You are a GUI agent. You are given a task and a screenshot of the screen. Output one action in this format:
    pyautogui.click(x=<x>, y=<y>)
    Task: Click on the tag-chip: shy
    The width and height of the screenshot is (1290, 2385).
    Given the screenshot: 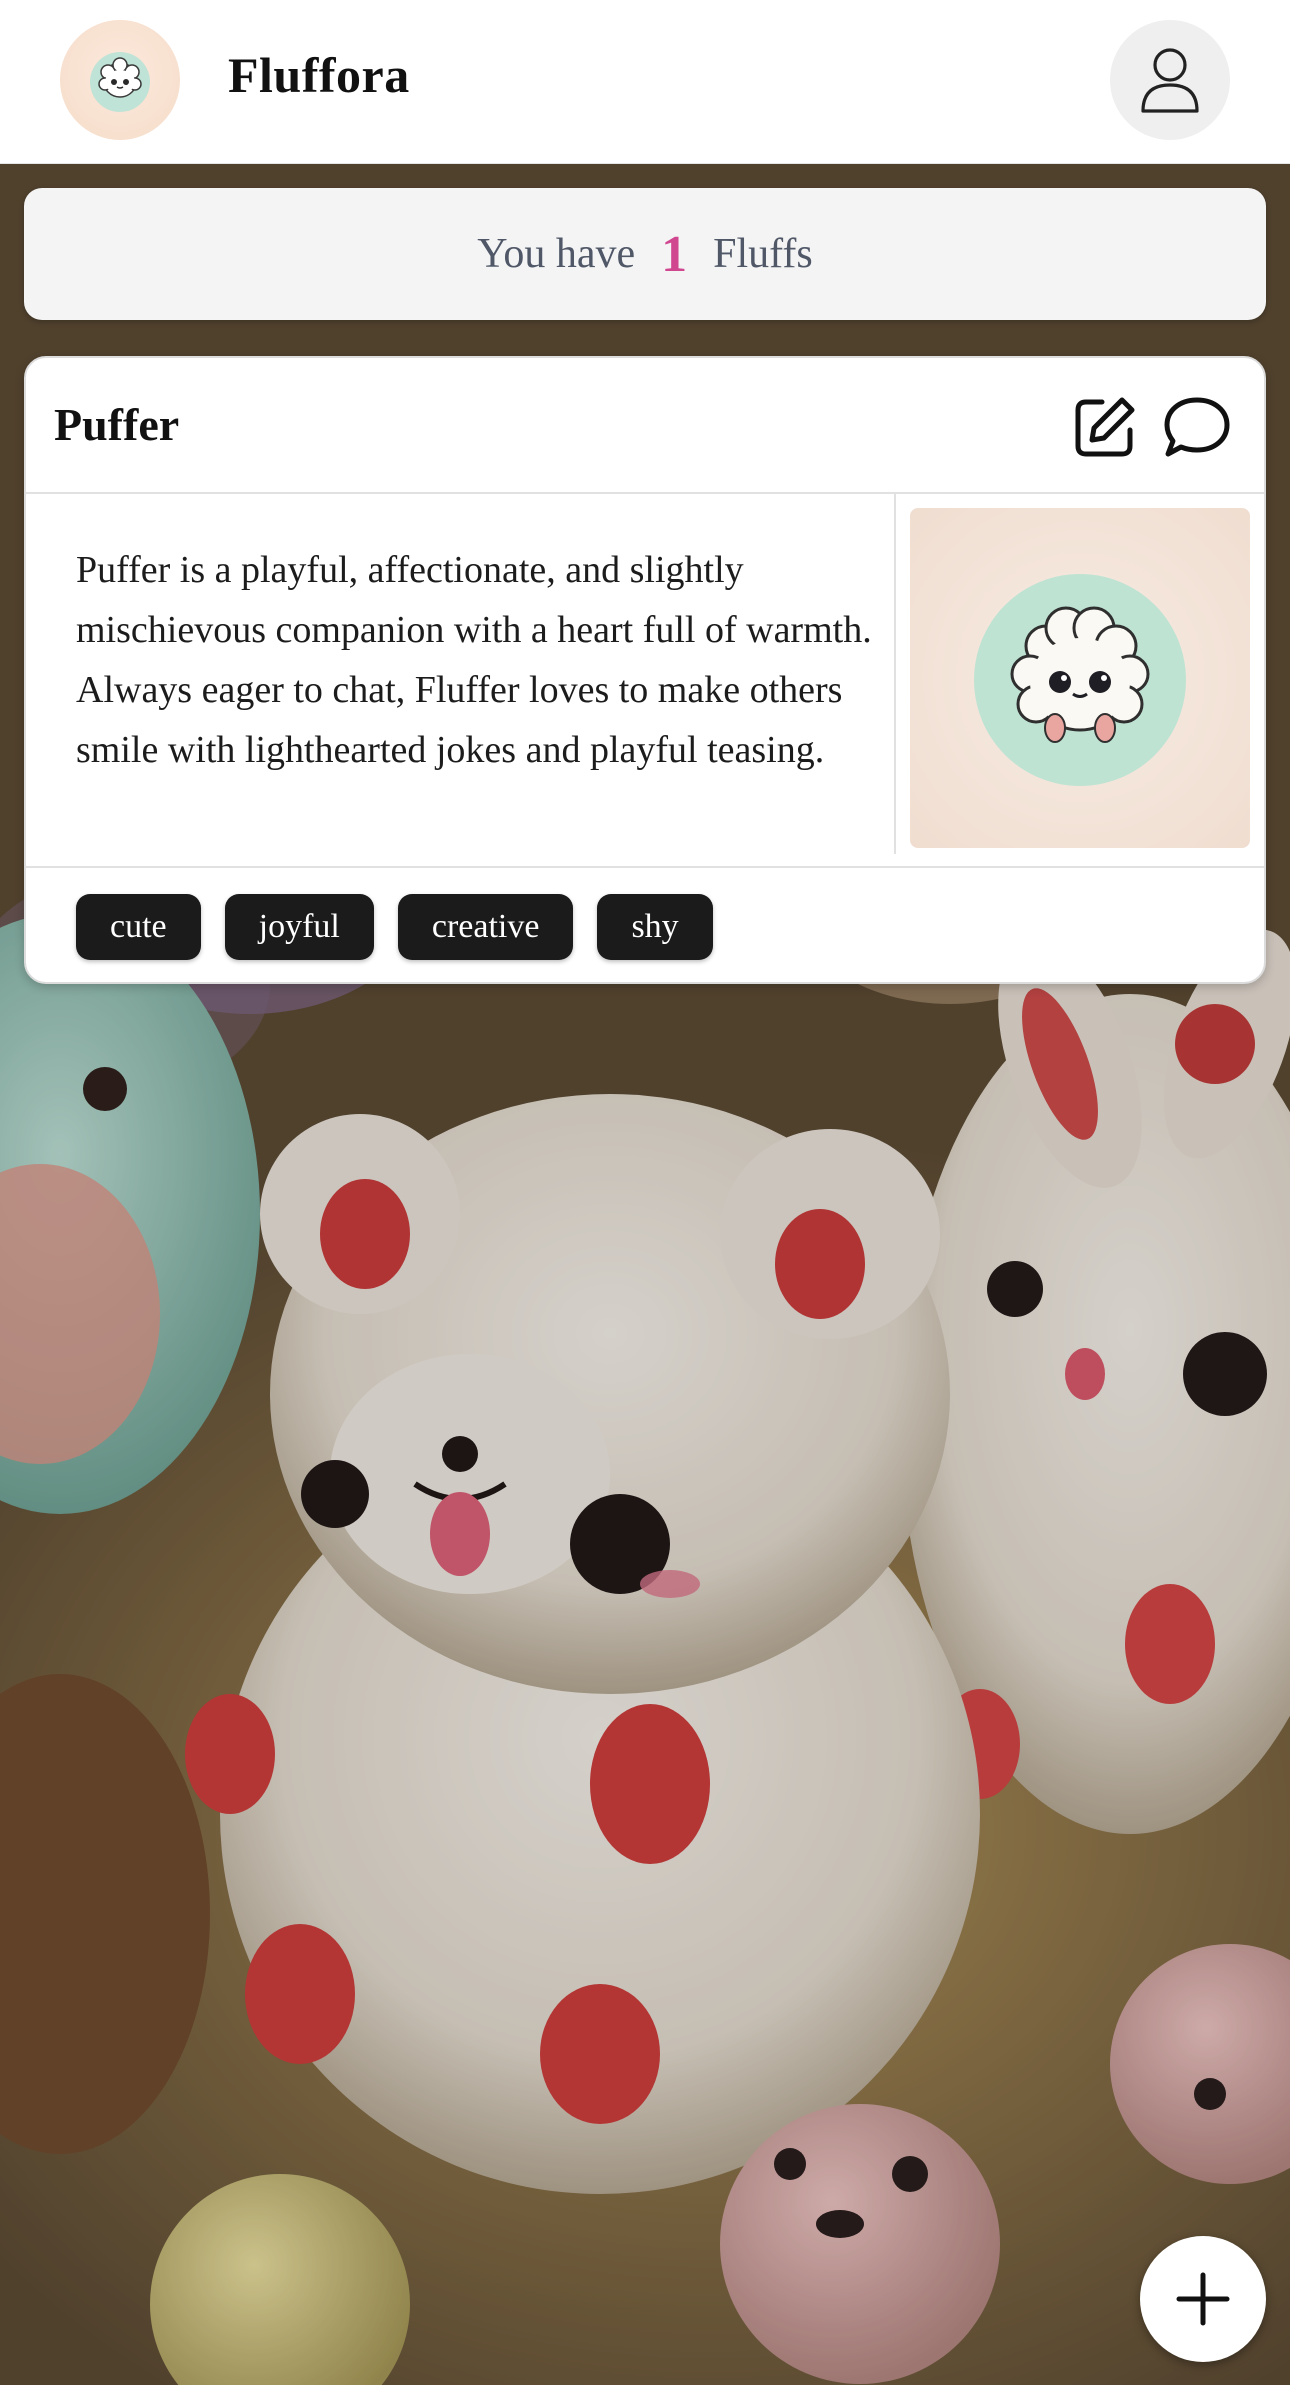 What is the action you would take?
    pyautogui.click(x=655, y=927)
    